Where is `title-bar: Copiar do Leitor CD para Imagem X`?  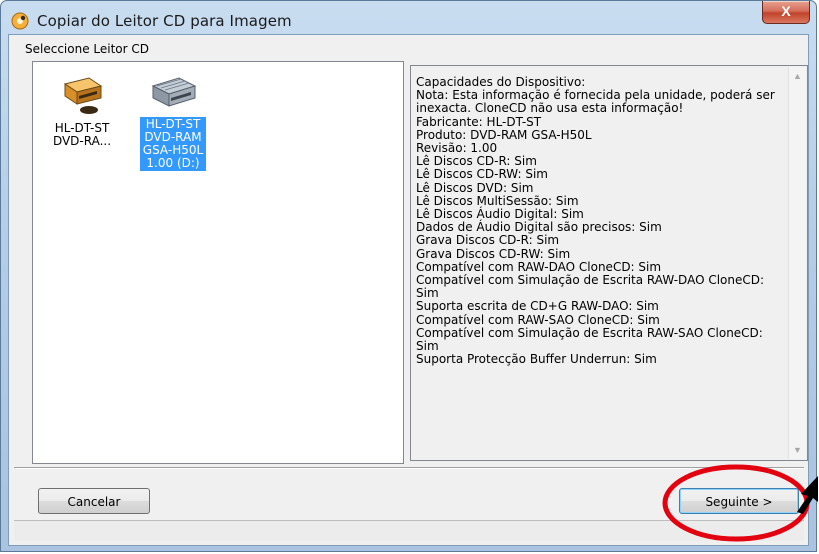 title-bar: Copiar do Leitor CD para Imagem X is located at coordinates (408, 18).